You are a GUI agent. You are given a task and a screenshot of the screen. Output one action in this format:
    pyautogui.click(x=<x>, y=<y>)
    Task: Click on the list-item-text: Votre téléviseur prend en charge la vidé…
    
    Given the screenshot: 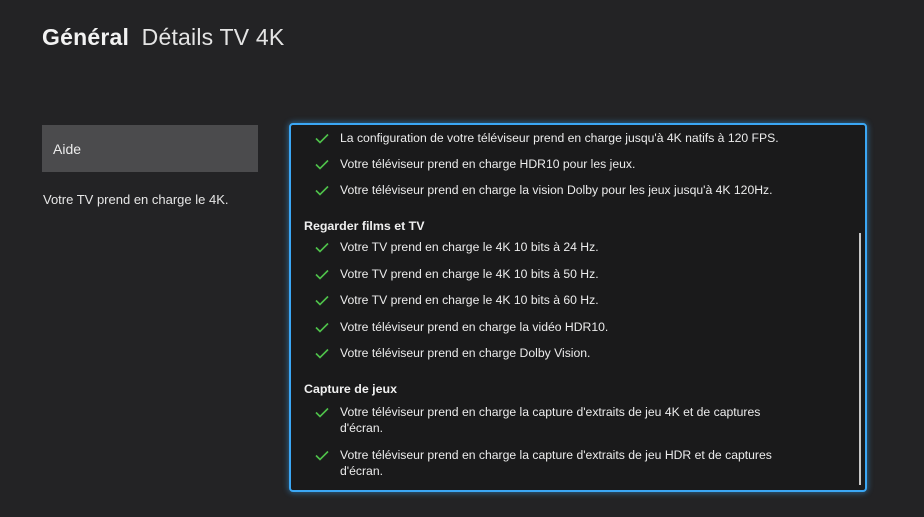 What is the action you would take?
    pyautogui.click(x=474, y=327)
    